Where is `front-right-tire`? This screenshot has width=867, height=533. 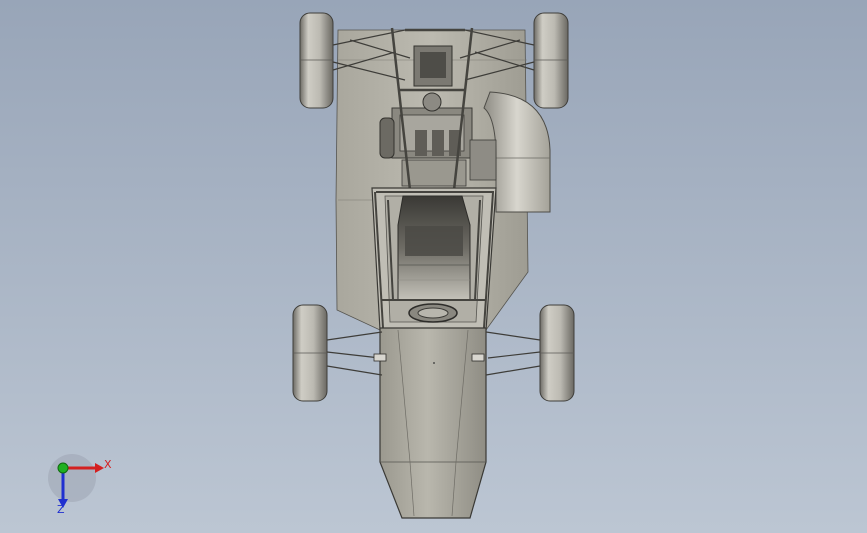
front-right-tire is located at coordinates (557, 353).